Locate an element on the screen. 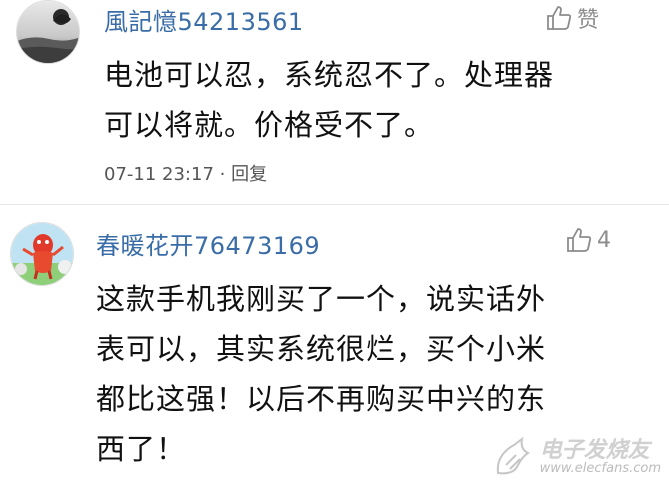 This screenshot has height=485, width=669. elecfans-logo-icon is located at coordinates (513, 455).